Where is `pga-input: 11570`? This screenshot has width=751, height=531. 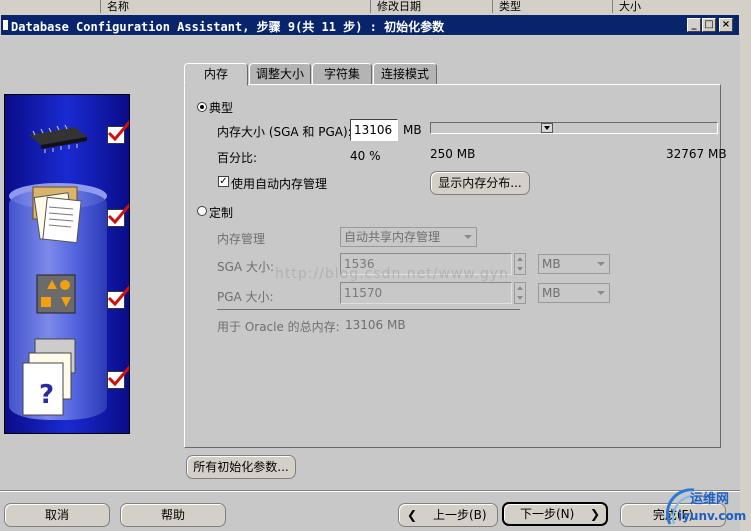
pga-input: 11570 is located at coordinates (426, 293).